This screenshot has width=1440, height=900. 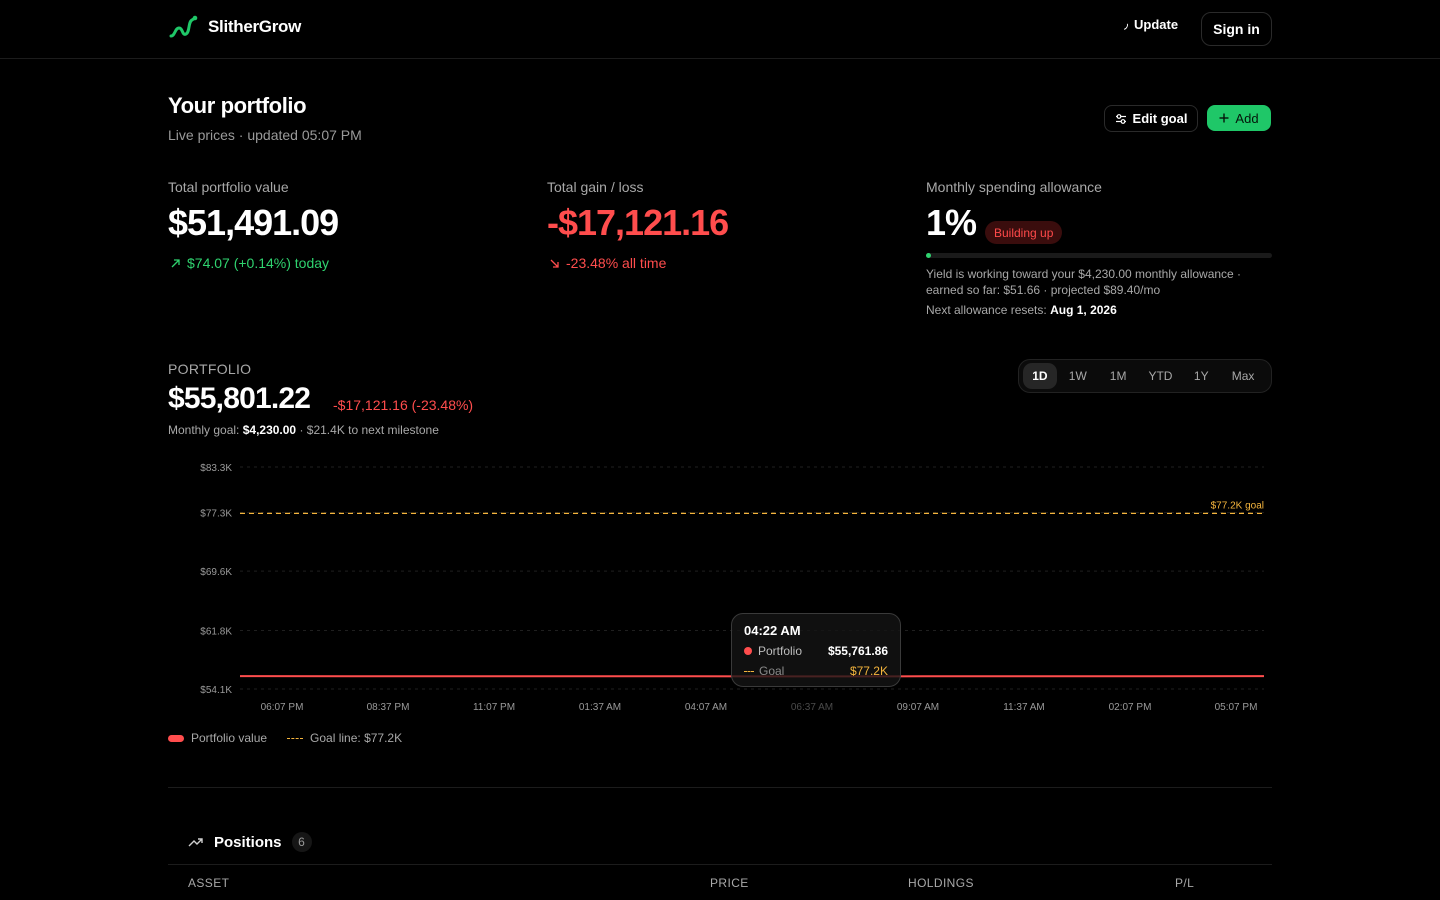 I want to click on page-subtitle: Live prices · updated 05:07 PM, so click(x=265, y=135).